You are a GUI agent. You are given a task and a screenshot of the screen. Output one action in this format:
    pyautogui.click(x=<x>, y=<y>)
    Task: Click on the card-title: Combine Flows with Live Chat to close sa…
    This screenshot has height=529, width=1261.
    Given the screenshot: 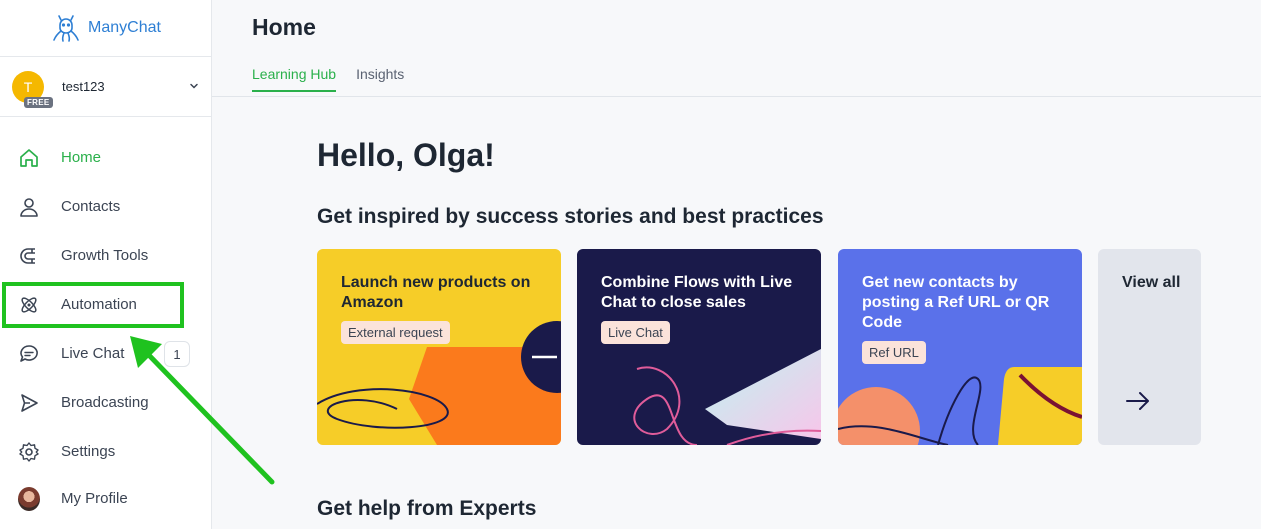 What is the action you would take?
    pyautogui.click(x=697, y=292)
    